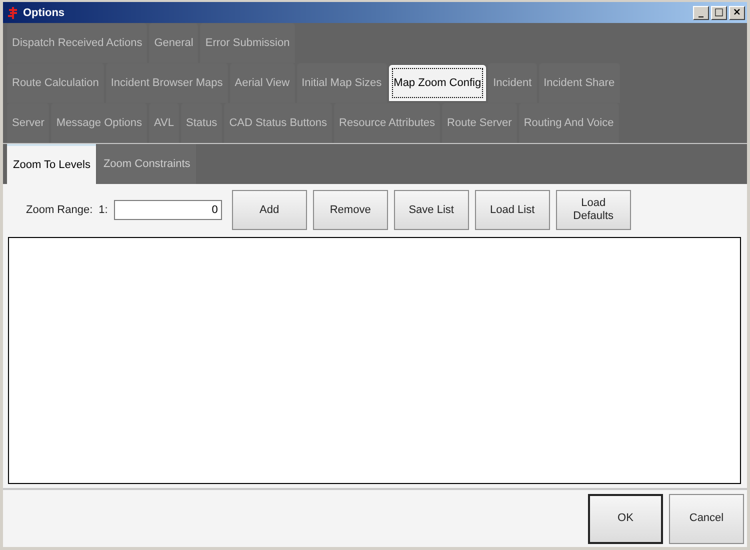 The height and width of the screenshot is (550, 750). I want to click on app-logo-icon, so click(13, 12).